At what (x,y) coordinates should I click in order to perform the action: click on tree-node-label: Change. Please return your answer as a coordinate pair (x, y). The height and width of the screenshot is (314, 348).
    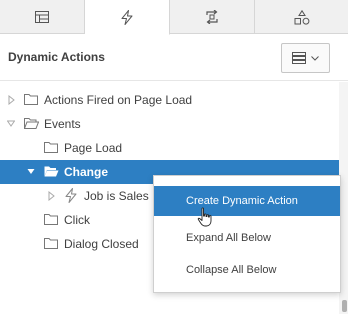
    Looking at the image, I should click on (86, 172).